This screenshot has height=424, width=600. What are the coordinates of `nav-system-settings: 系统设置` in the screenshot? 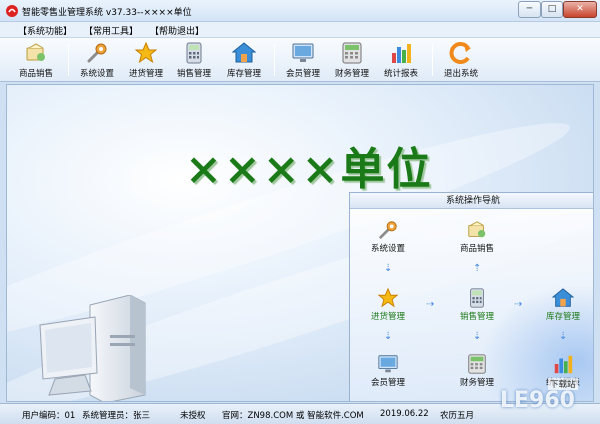 It's located at (388, 236).